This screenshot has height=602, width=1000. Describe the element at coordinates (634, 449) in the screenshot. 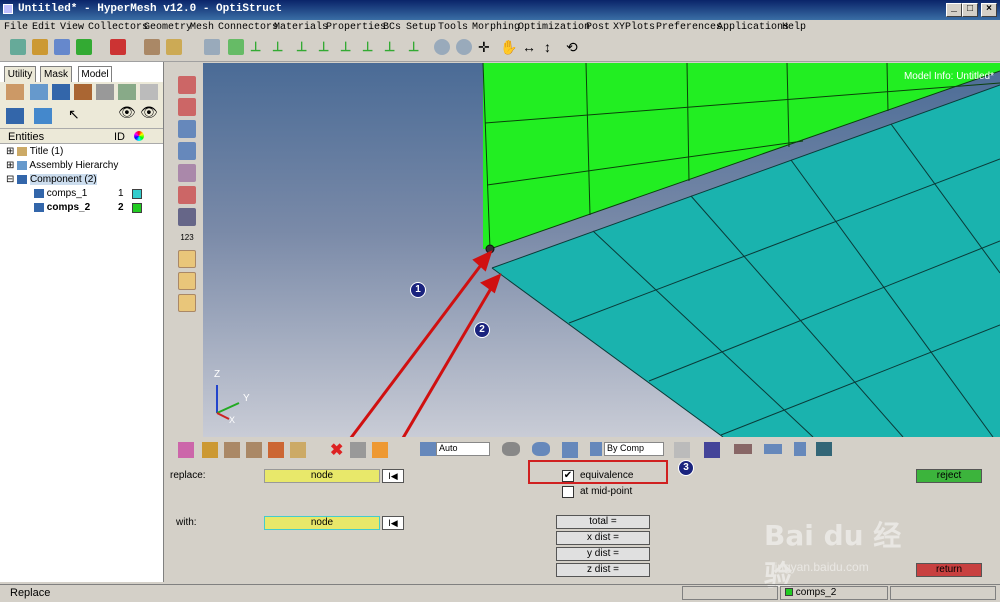

I see `bycomp-select: By Comp` at that location.